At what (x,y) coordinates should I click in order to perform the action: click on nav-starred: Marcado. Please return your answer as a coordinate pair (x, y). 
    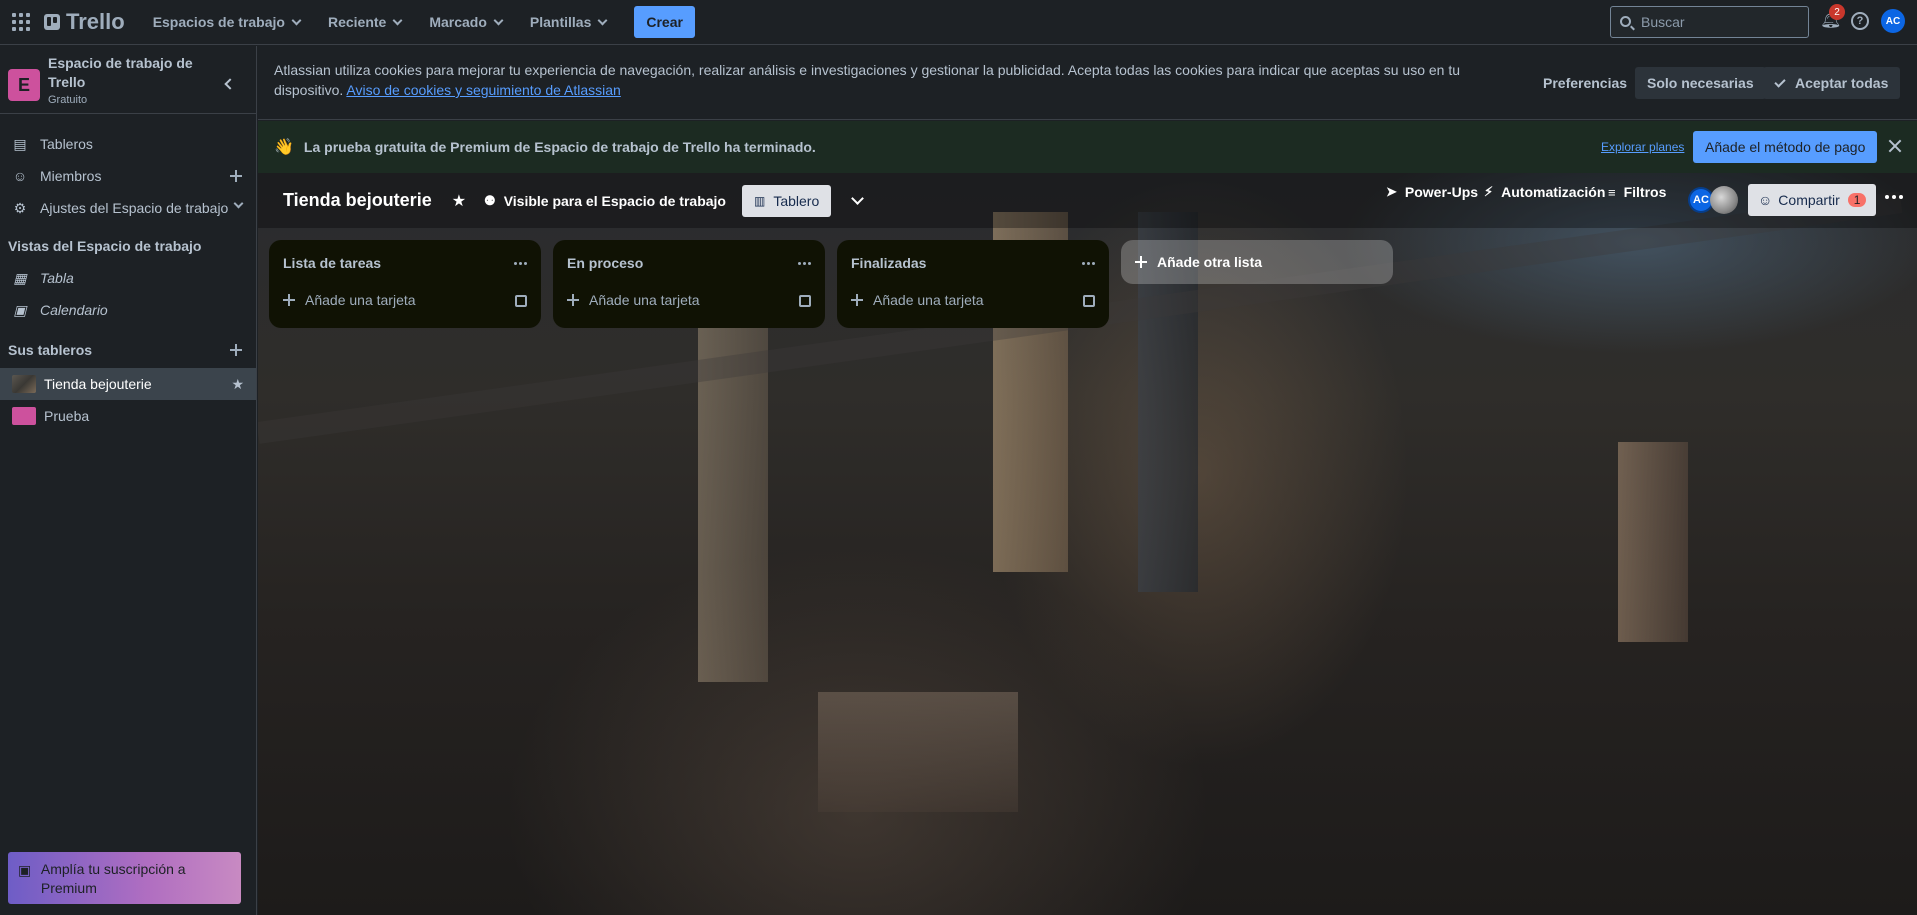
    Looking at the image, I should click on (465, 22).